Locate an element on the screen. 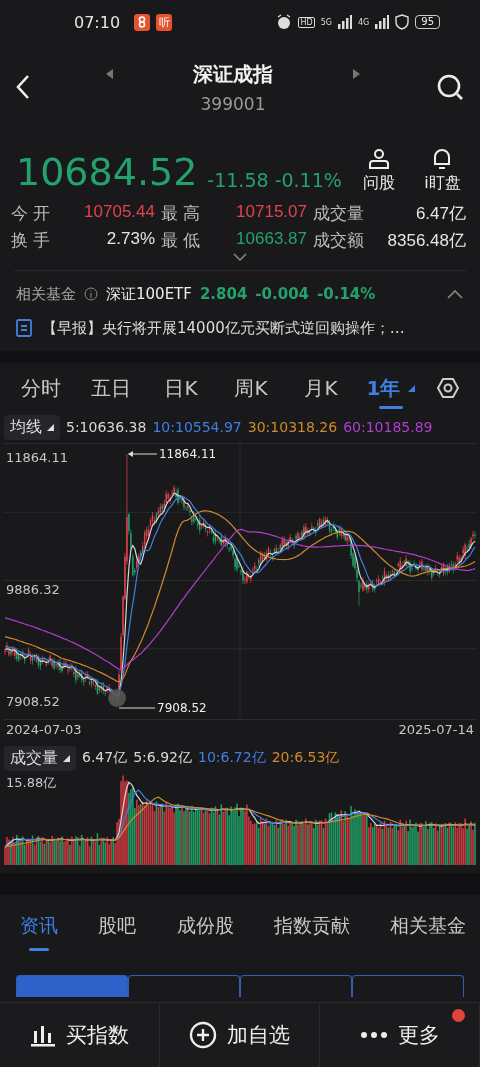 This screenshot has width=480, height=1067. start-date: 2024-07-03 is located at coordinates (44, 730).